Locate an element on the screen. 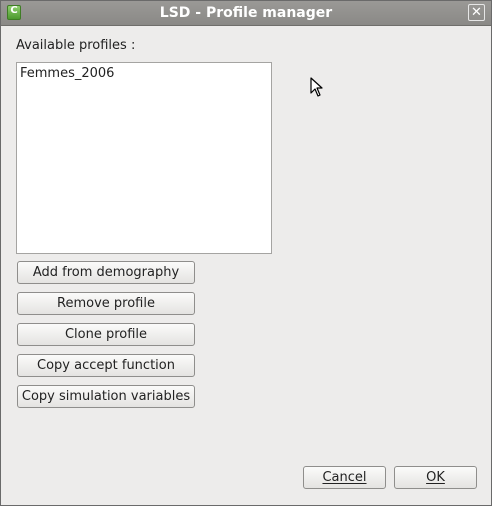 Image resolution: width=492 pixels, height=506 pixels. copy-accept-function-button: Copy accept function is located at coordinates (106, 365).